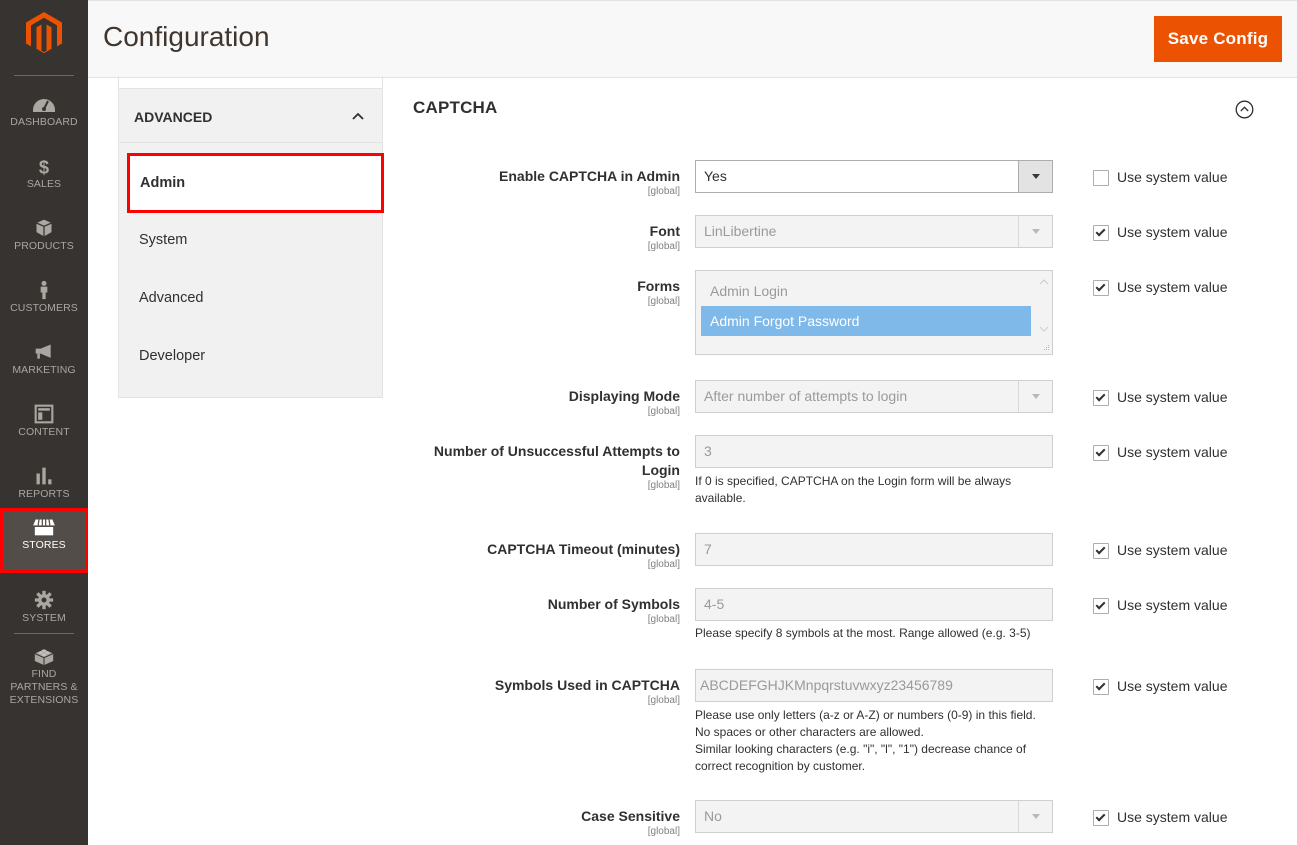 The width and height of the screenshot is (1297, 845). Describe the element at coordinates (44, 228) in the screenshot. I see `box-icon` at that location.